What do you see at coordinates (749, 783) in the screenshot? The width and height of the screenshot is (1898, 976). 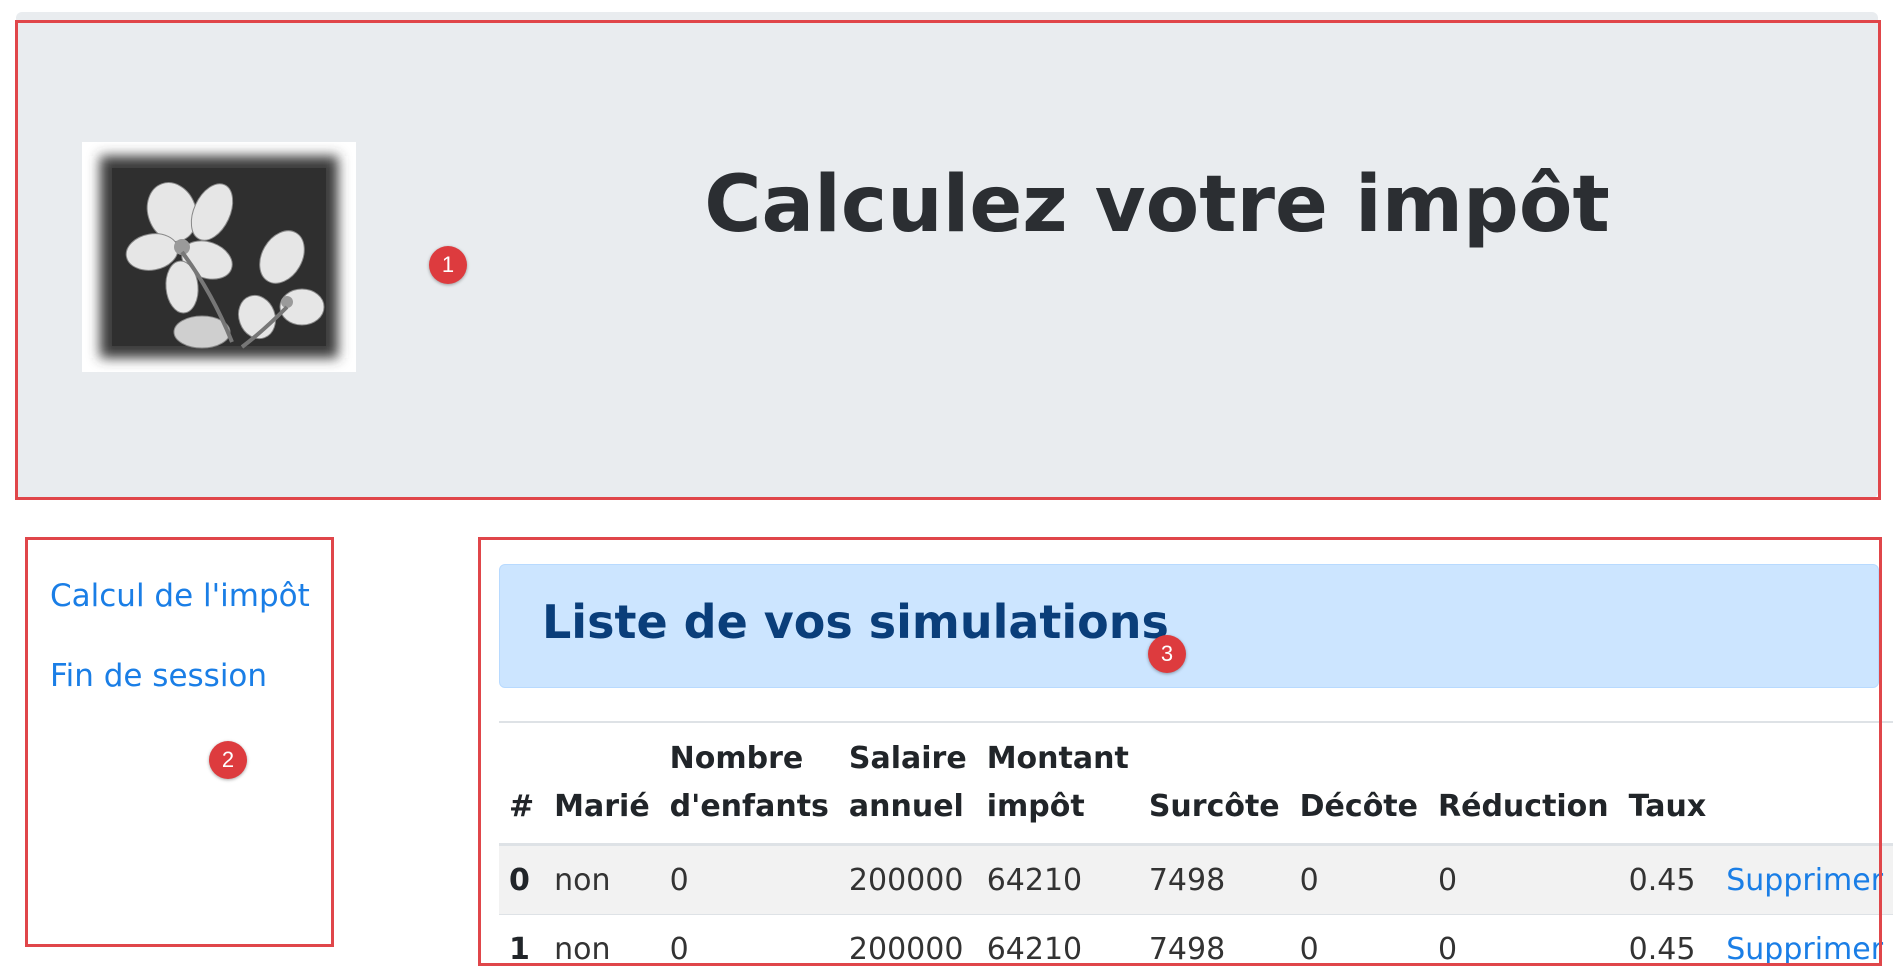 I see `col-header-enfants: Nombre d'enfants` at bounding box center [749, 783].